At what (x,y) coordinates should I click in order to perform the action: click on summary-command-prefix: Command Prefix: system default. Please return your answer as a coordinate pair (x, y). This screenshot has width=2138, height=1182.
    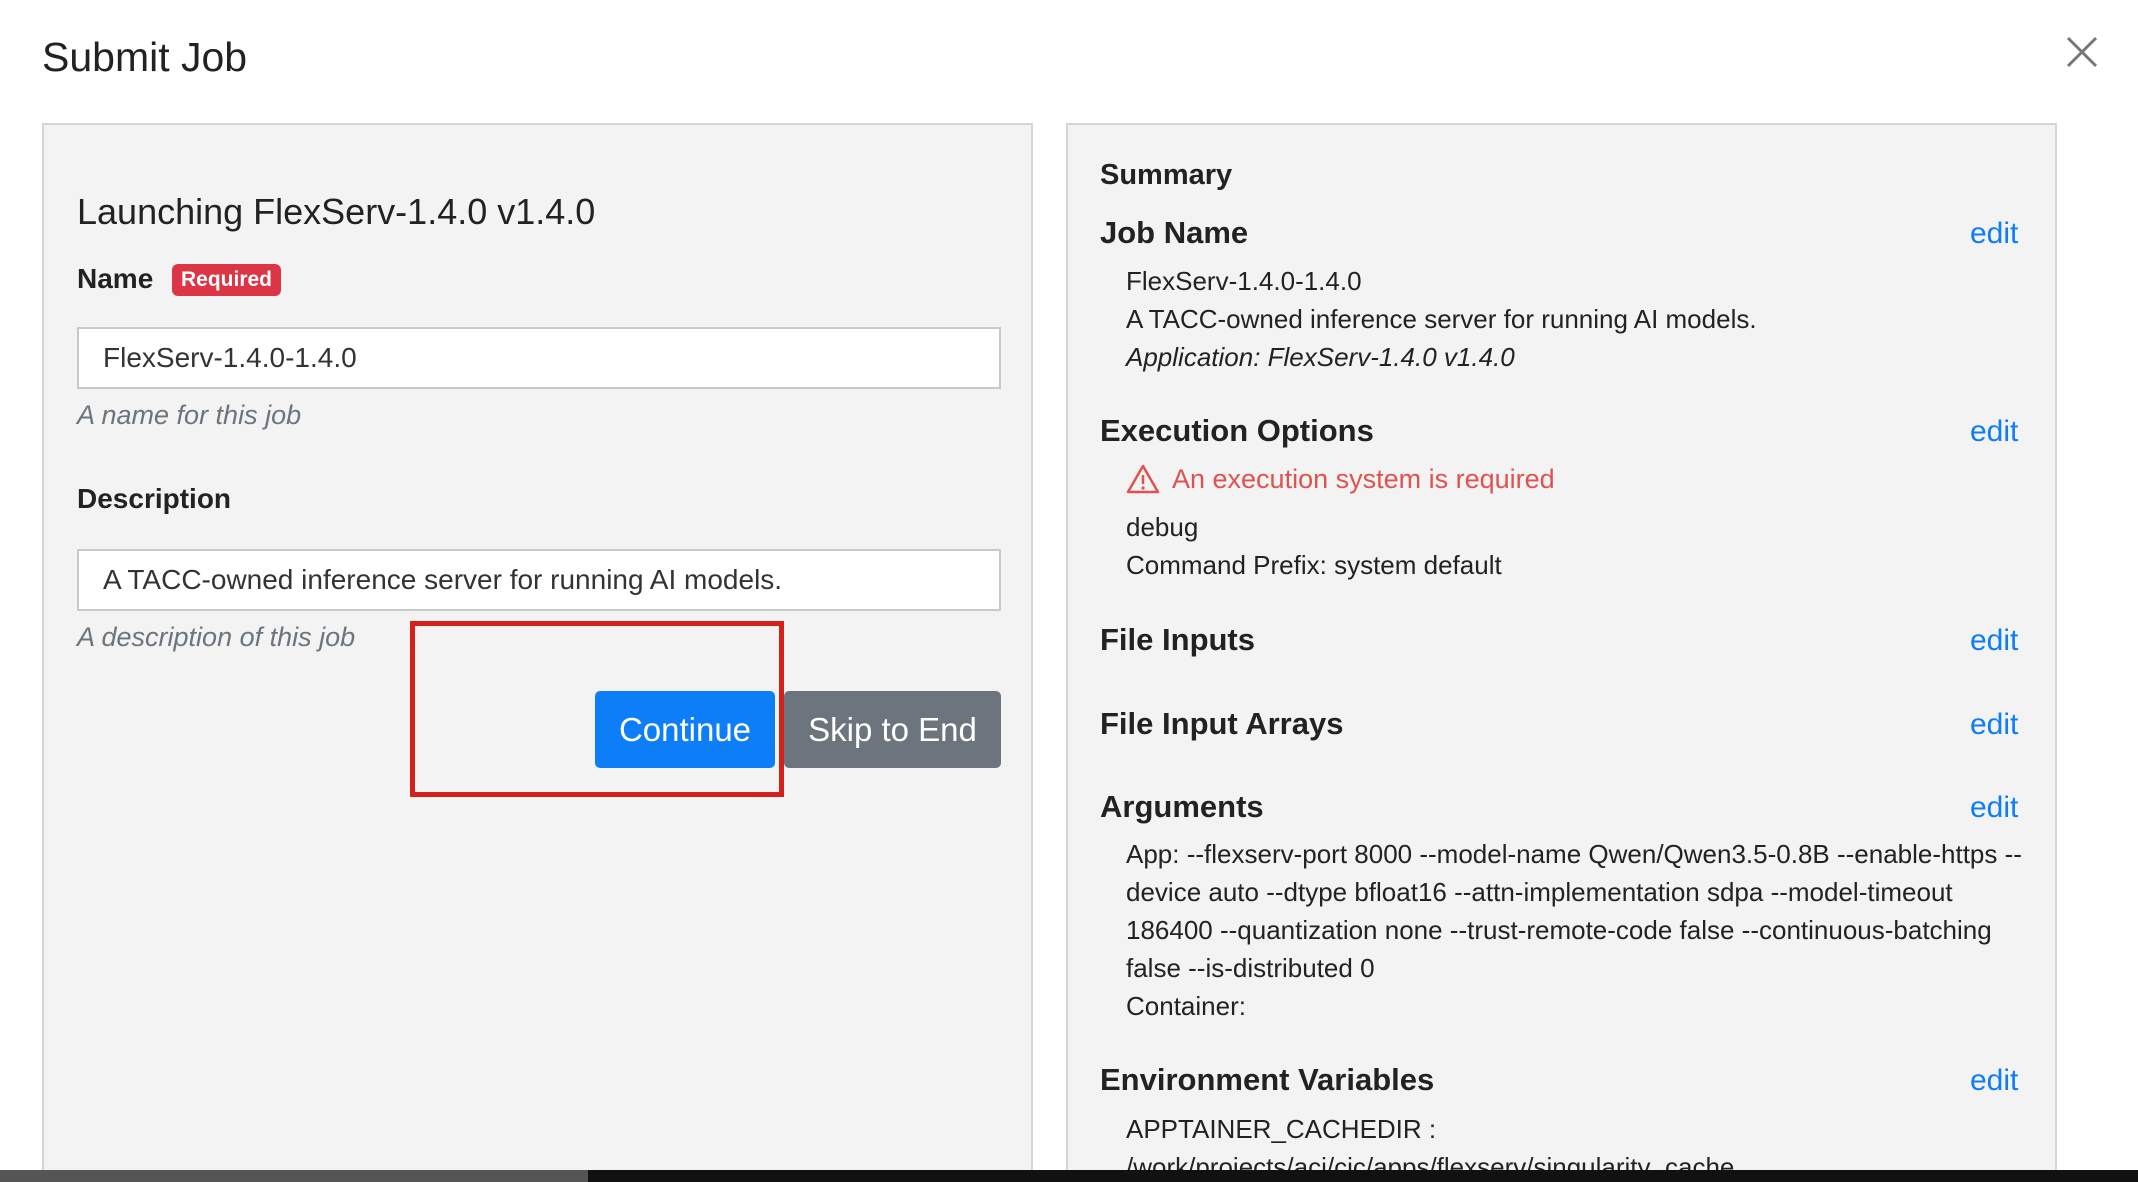
    Looking at the image, I should click on (1314, 565).